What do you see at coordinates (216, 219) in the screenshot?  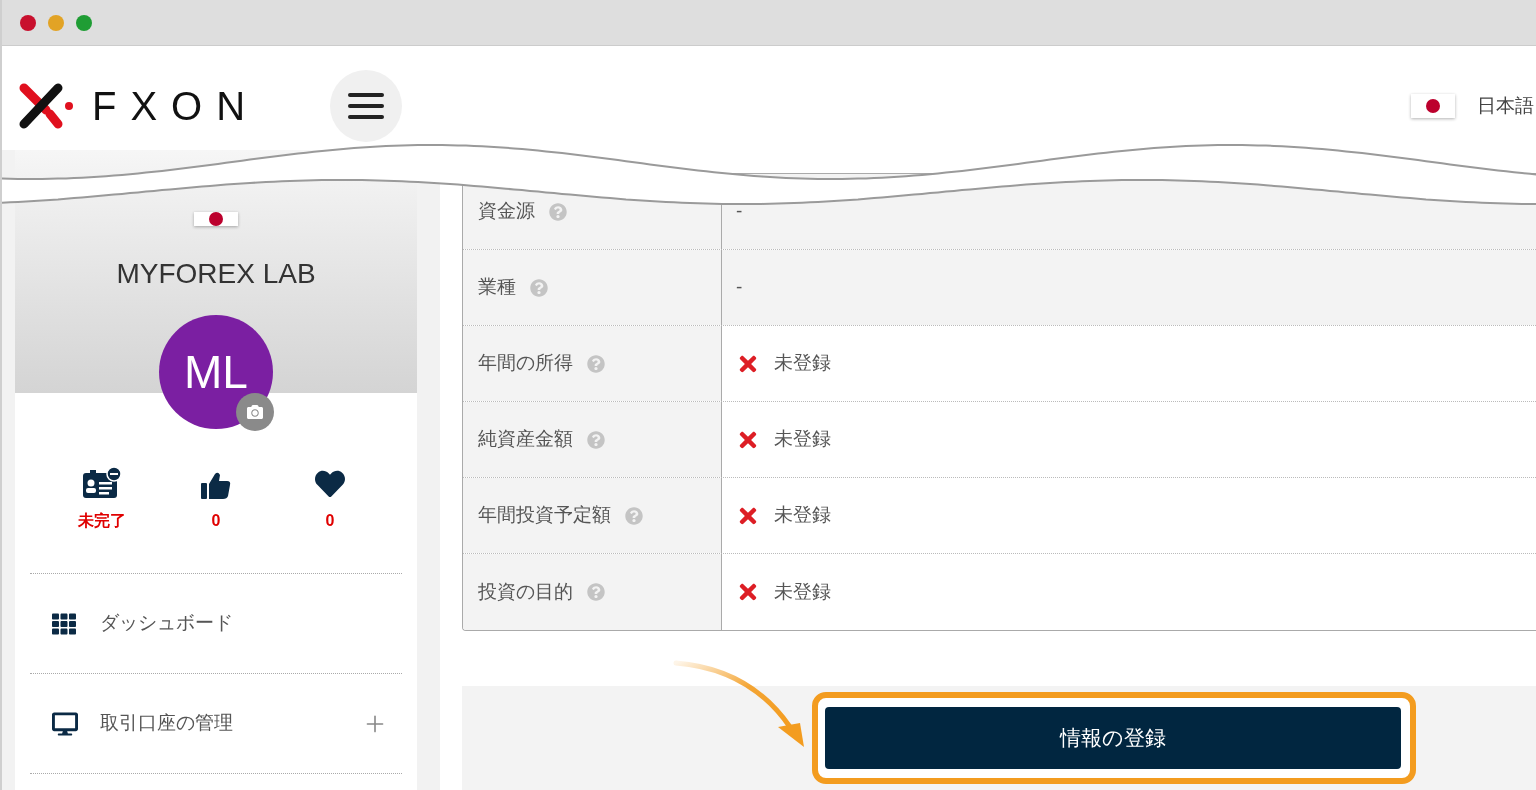 I see `country-flag-icon` at bounding box center [216, 219].